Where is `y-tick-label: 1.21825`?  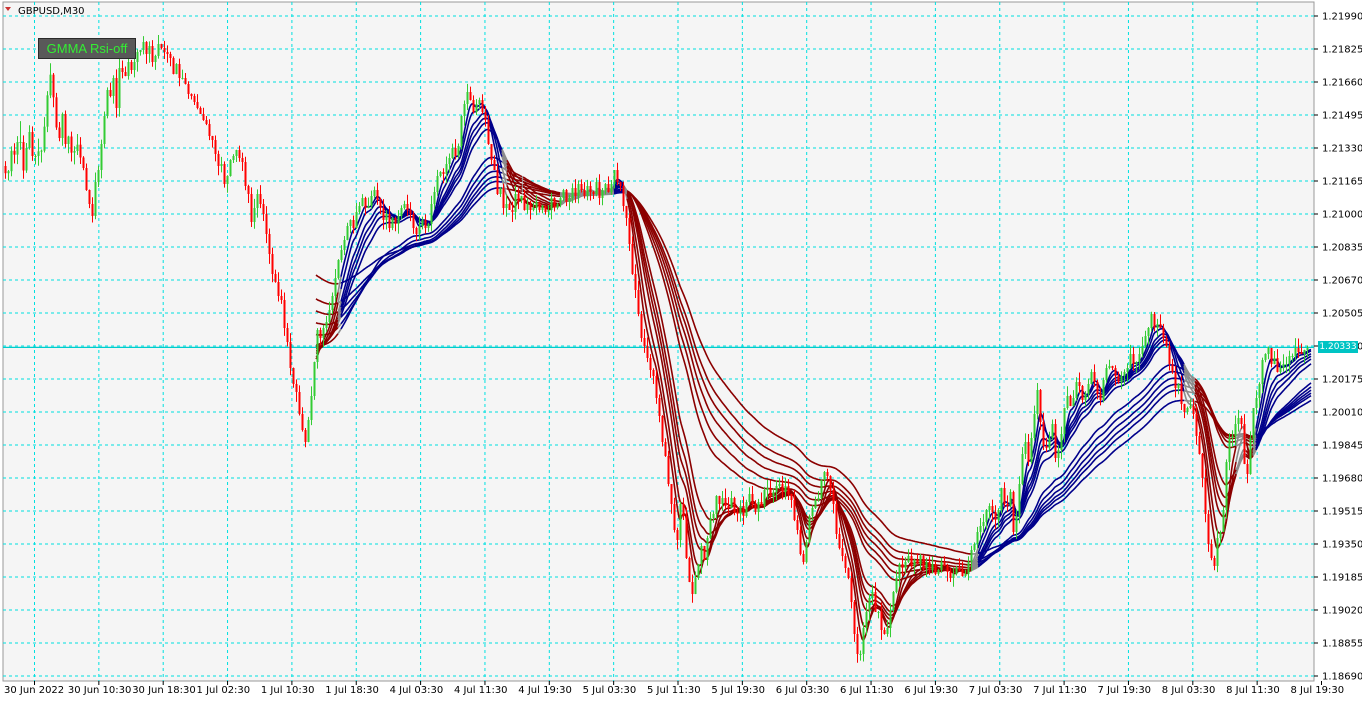 y-tick-label: 1.21825 is located at coordinates (1342, 50).